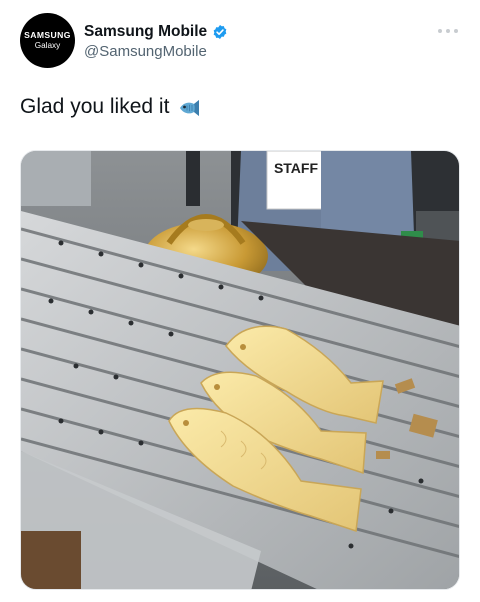  What do you see at coordinates (156, 52) in the screenshot?
I see `handle: @SamsungMobile` at bounding box center [156, 52].